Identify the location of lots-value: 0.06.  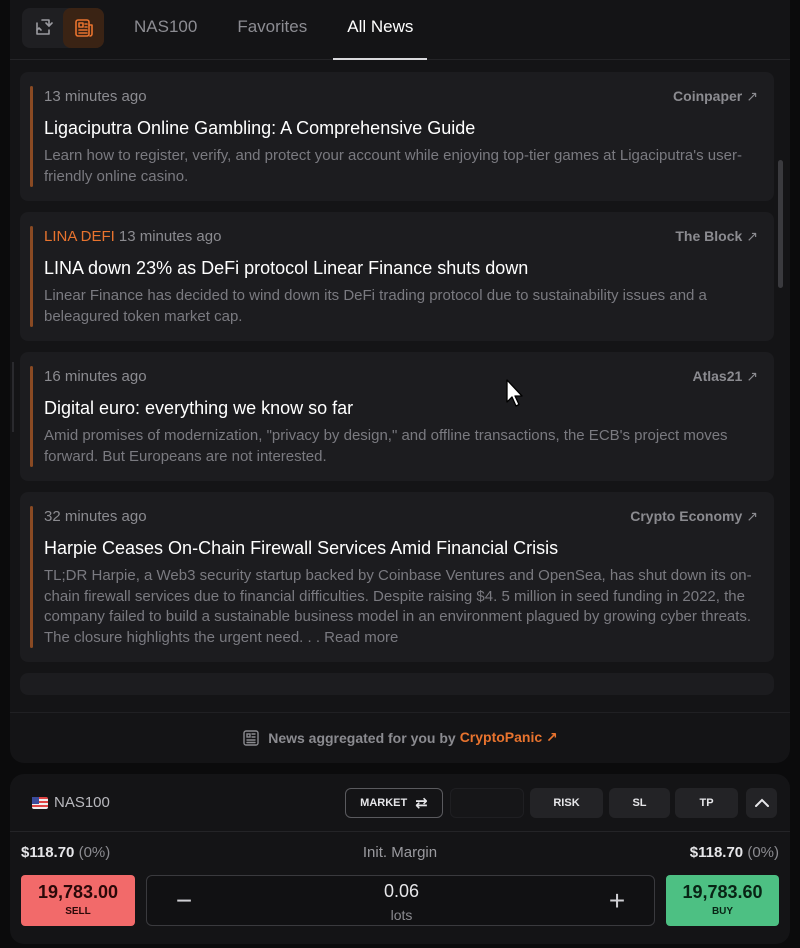
(401, 891).